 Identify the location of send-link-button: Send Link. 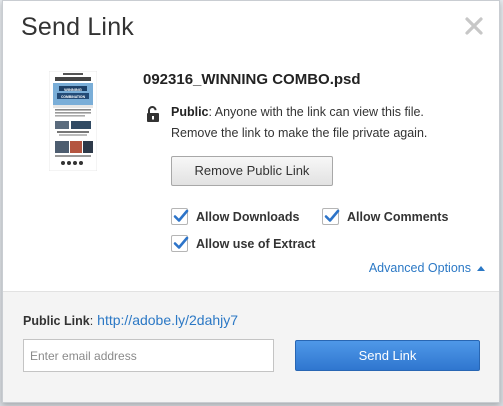
(387, 355).